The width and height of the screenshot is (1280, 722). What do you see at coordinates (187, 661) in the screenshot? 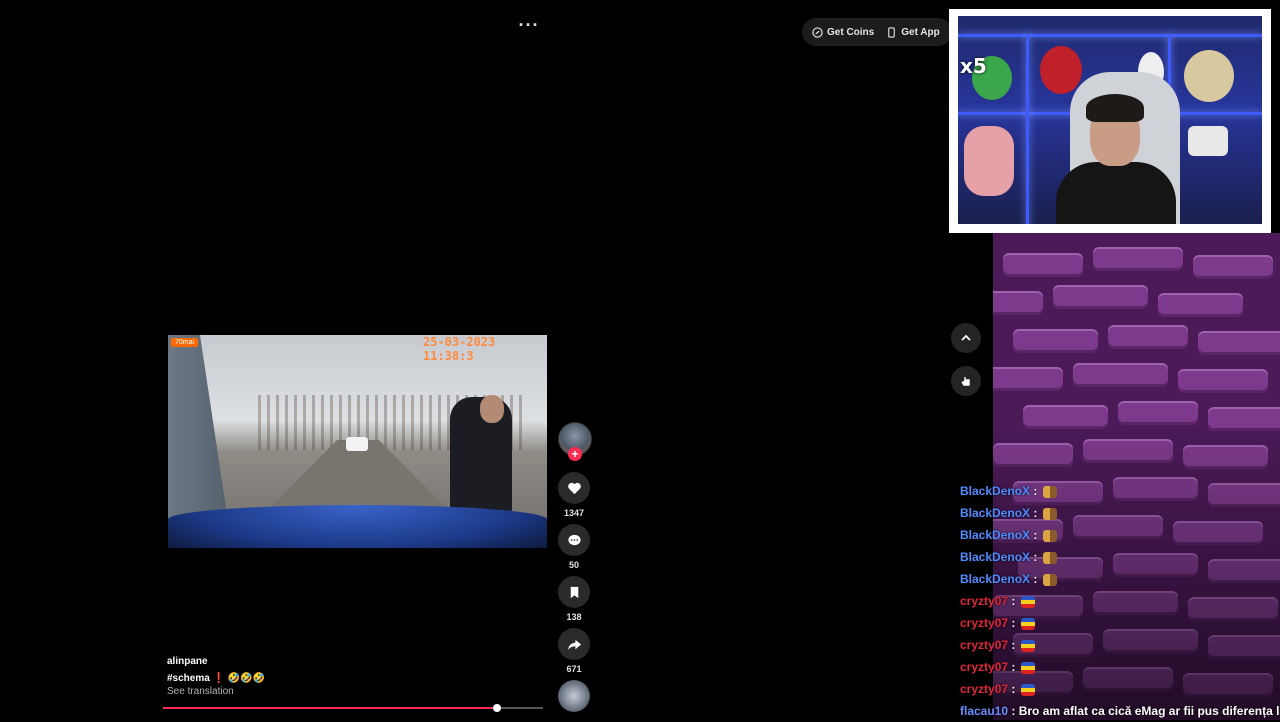
I see `creator-username: alinpane` at bounding box center [187, 661].